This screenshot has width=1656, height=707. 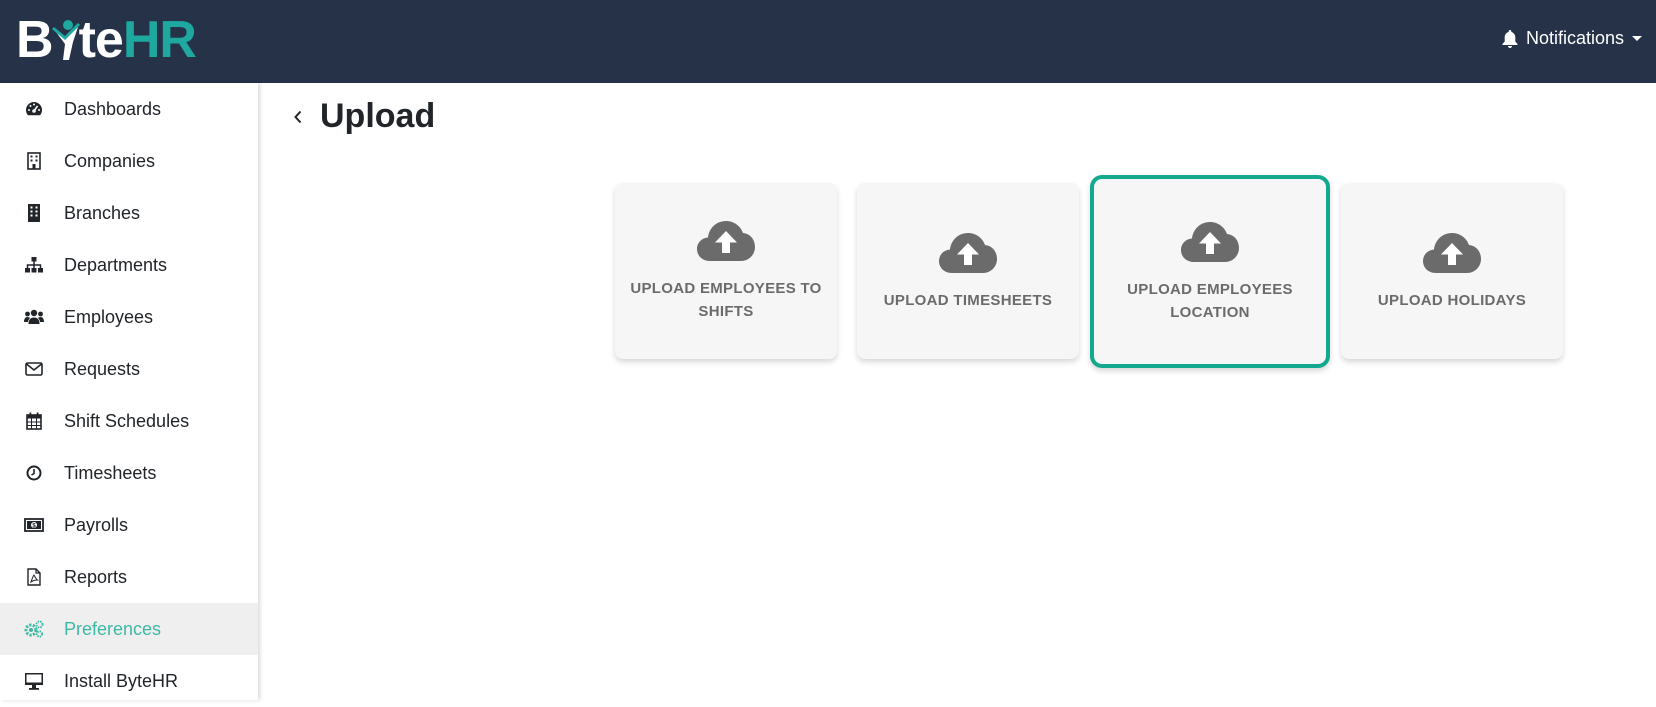 What do you see at coordinates (34, 265) in the screenshot?
I see `sitemap-icon` at bounding box center [34, 265].